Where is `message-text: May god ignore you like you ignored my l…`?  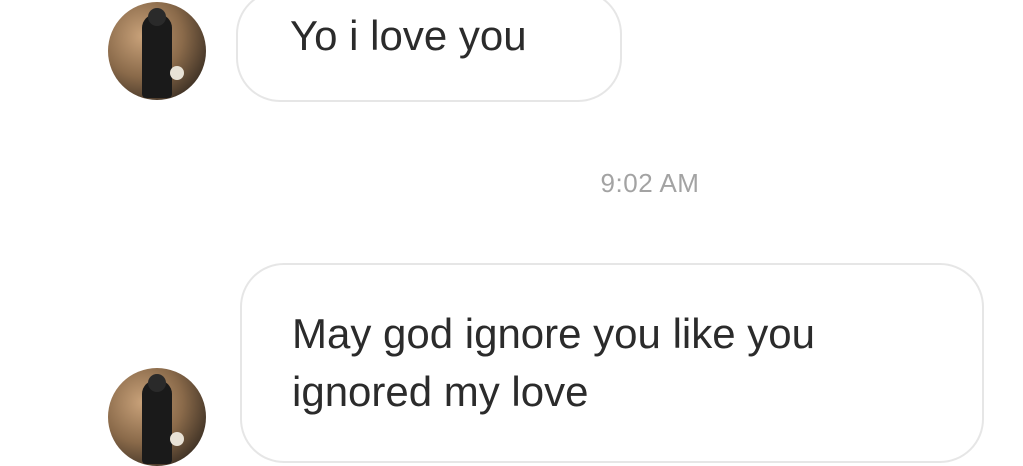 message-text: May god ignore you like you ignored my l… is located at coordinates (553, 362).